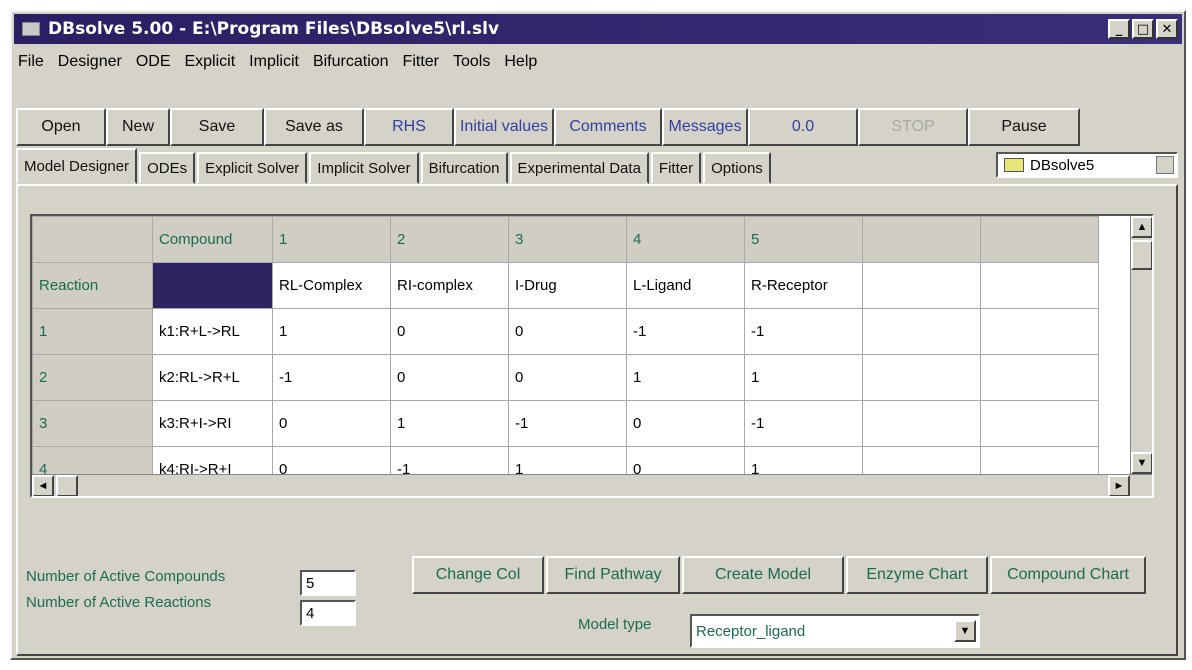 The width and height of the screenshot is (1192, 670). What do you see at coordinates (92, 423) in the screenshot?
I see `row-header: 3` at bounding box center [92, 423].